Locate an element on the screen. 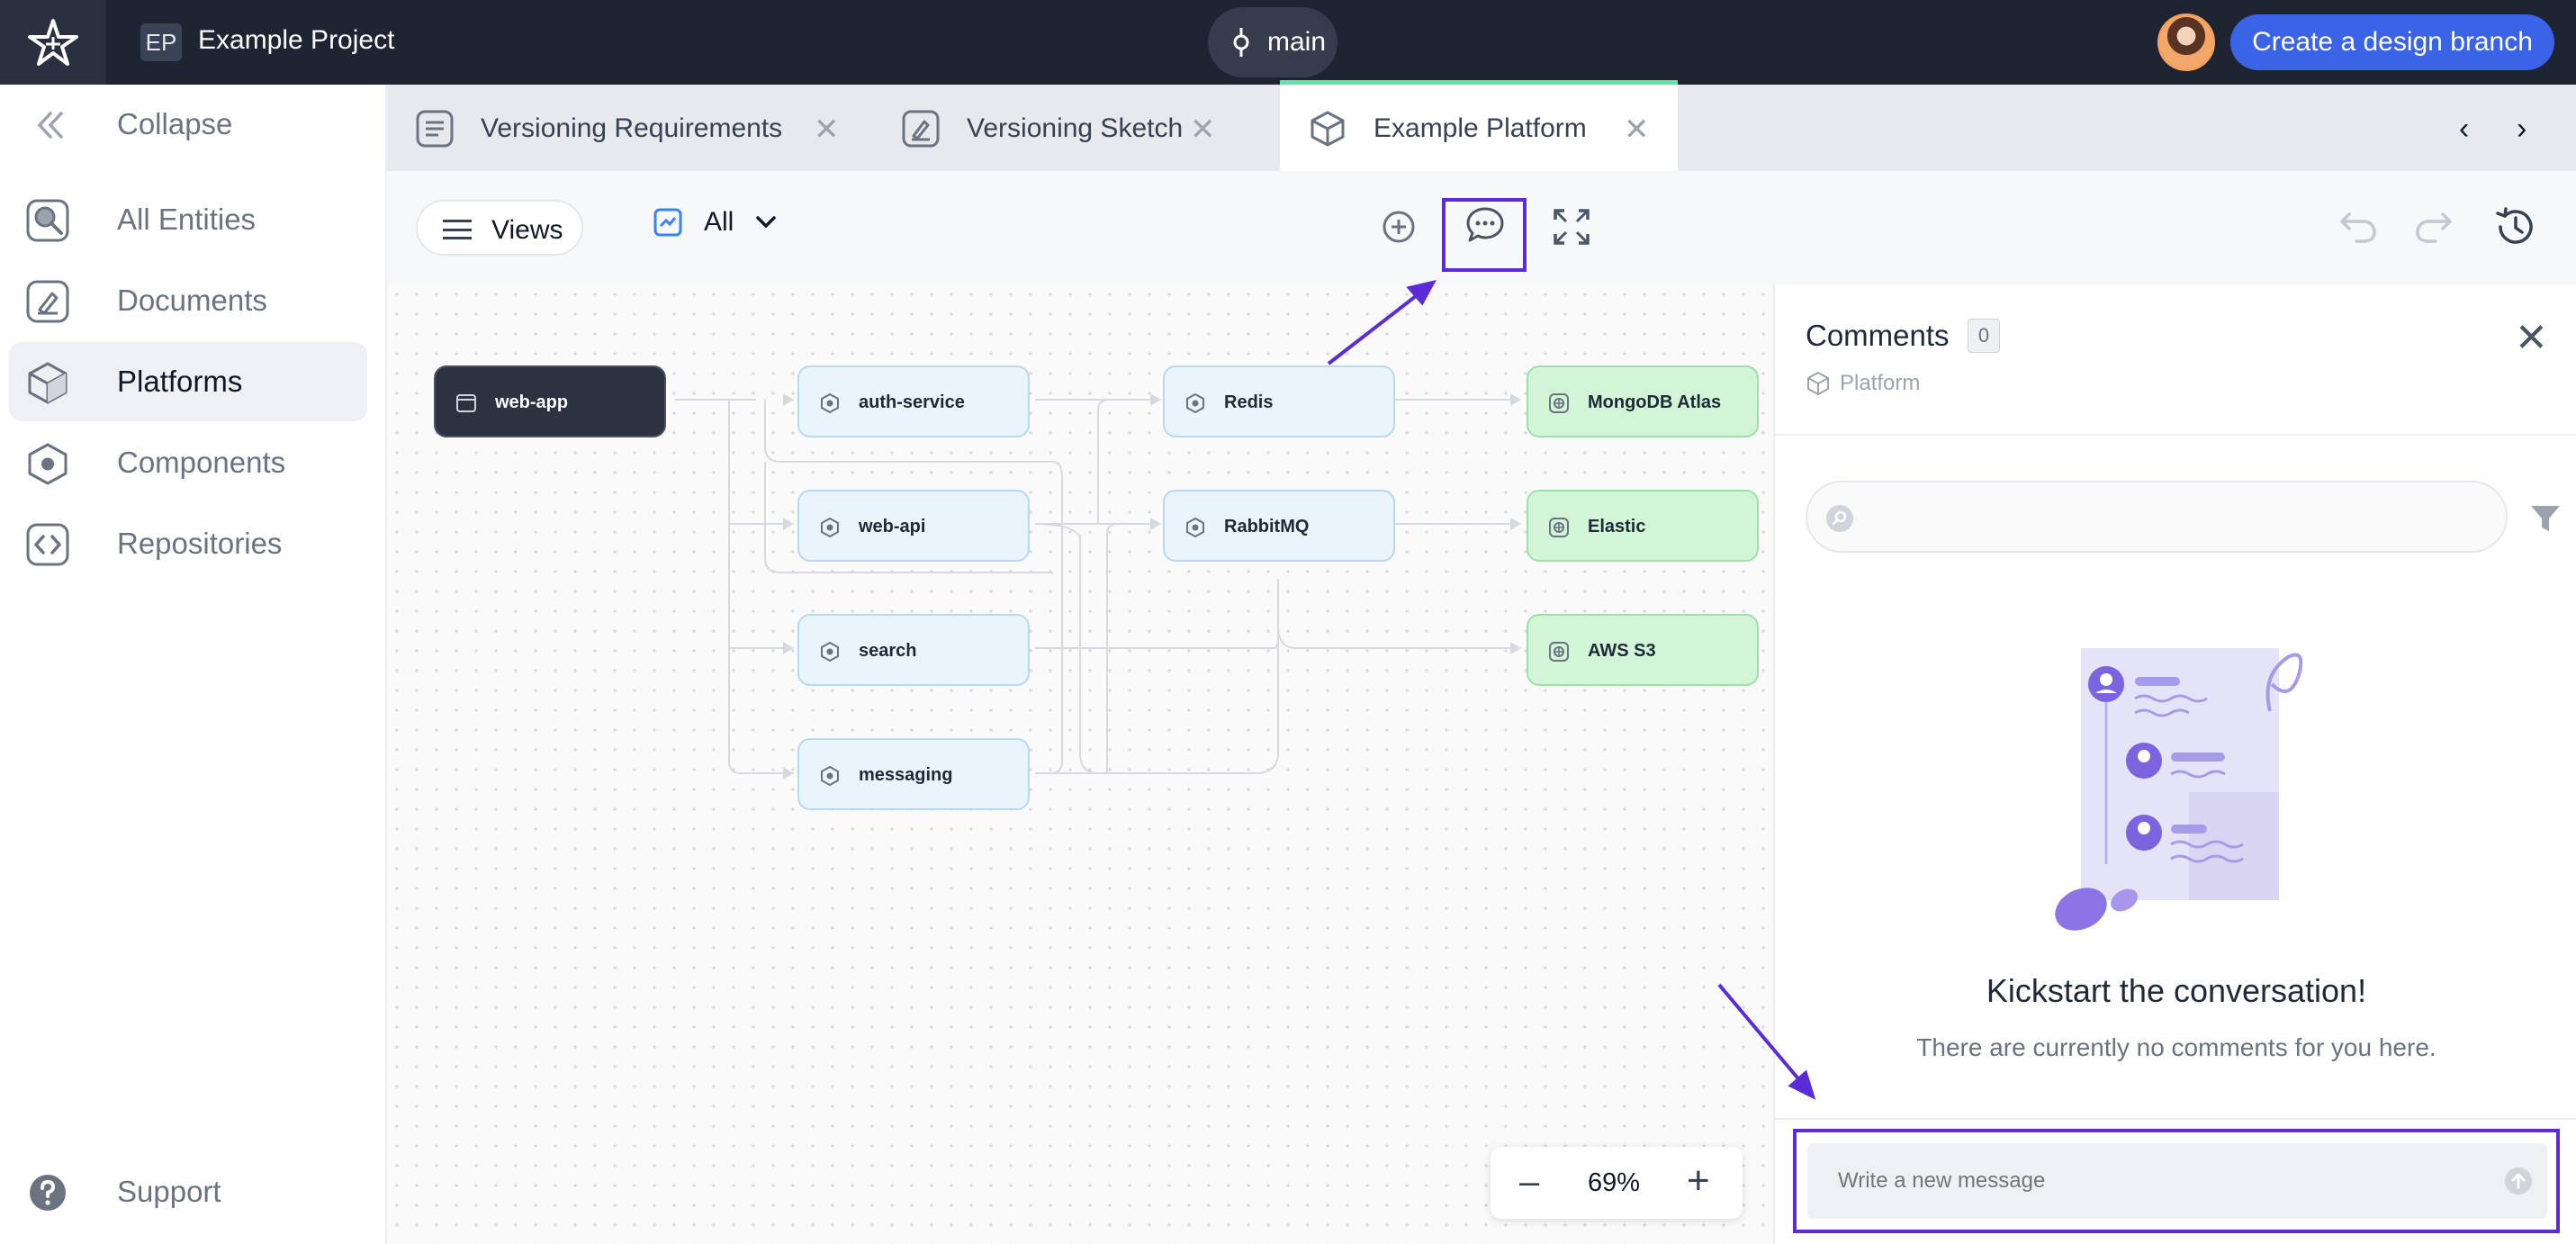 The width and height of the screenshot is (2576, 1244). node-messaging: messaging is located at coordinates (913, 774).